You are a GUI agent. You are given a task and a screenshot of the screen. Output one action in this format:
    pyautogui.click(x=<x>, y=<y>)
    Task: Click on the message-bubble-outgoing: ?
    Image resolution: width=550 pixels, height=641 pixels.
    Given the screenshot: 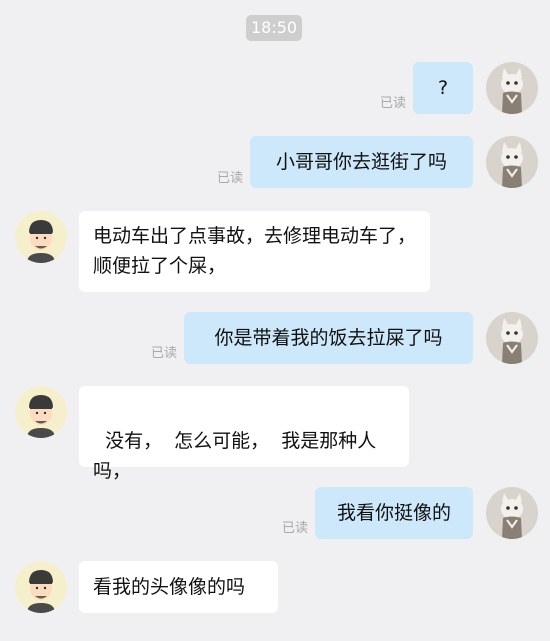 What is the action you would take?
    pyautogui.click(x=443, y=88)
    